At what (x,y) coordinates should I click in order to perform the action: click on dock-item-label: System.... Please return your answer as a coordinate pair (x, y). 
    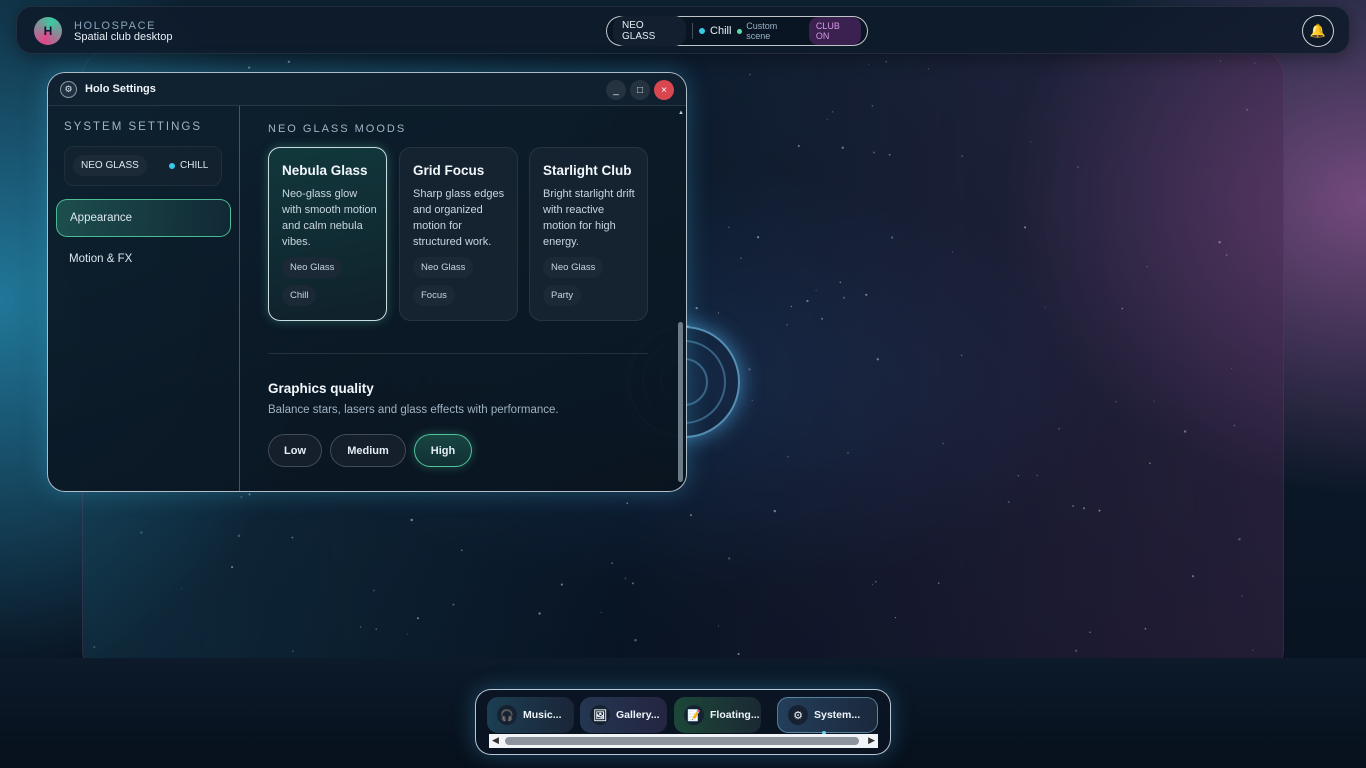
    Looking at the image, I should click on (837, 715).